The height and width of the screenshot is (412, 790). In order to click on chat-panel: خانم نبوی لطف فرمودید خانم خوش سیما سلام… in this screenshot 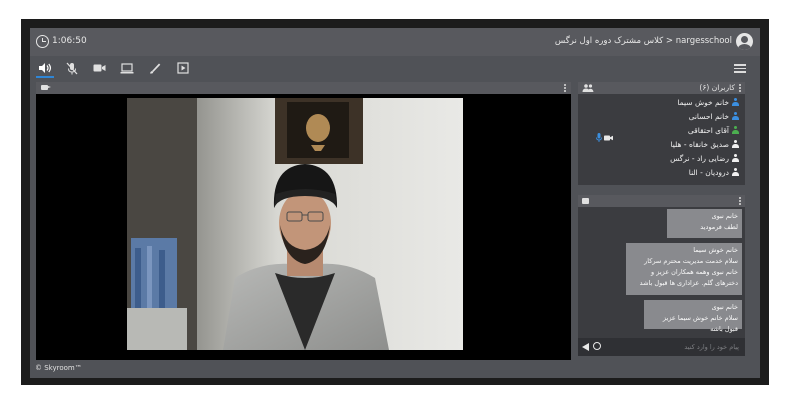, I will do `click(661, 275)`.